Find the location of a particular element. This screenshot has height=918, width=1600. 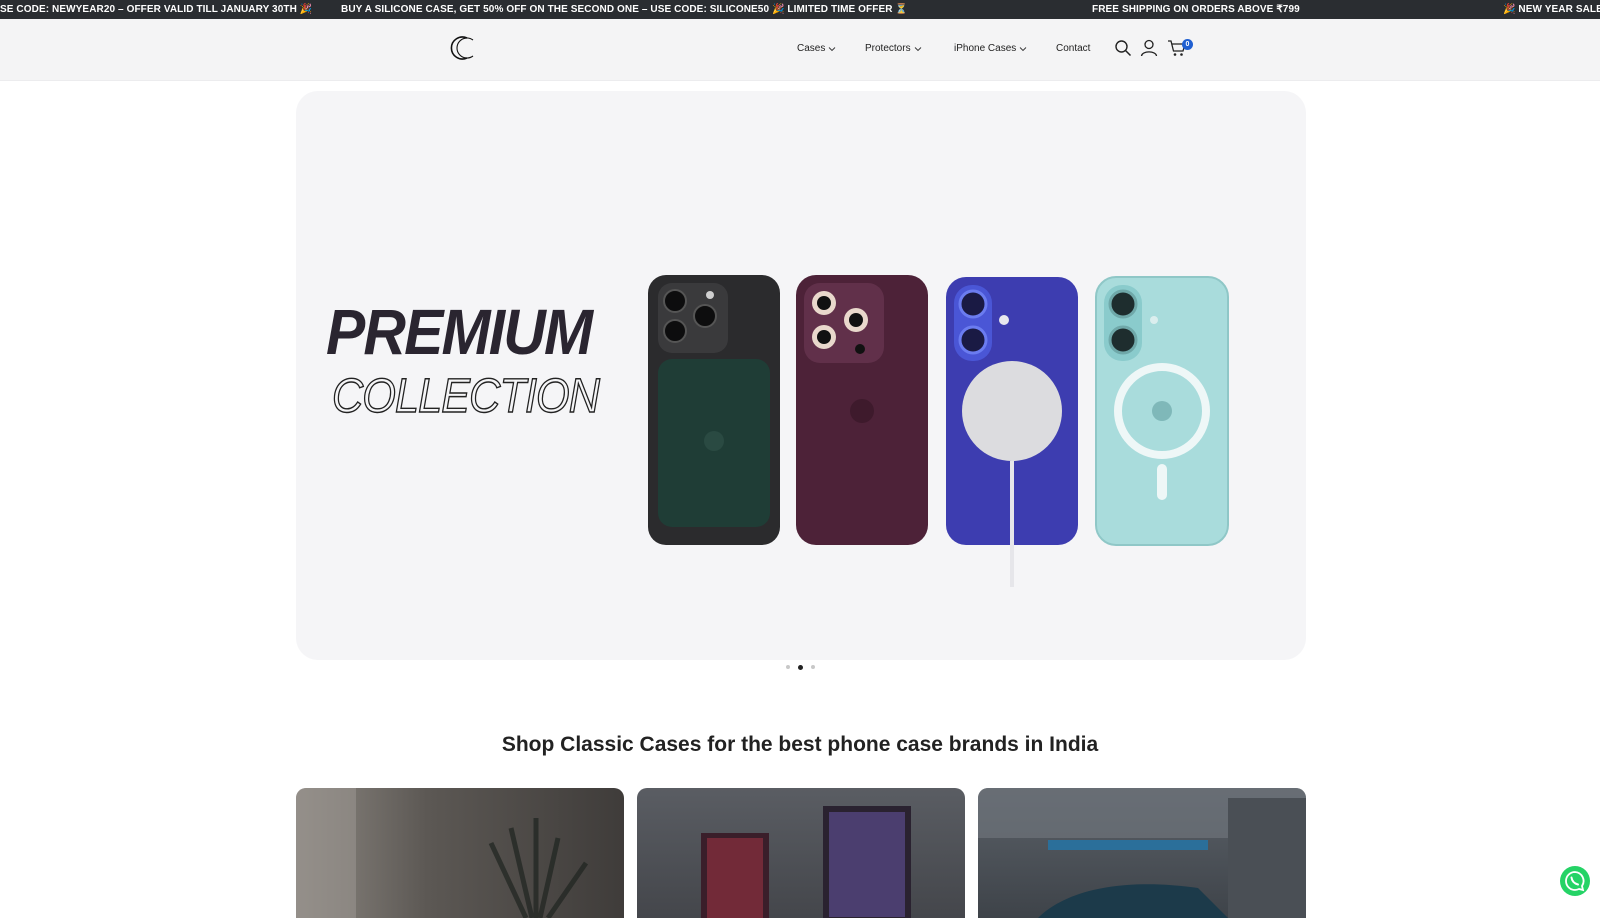

search-icon is located at coordinates (1123, 48).